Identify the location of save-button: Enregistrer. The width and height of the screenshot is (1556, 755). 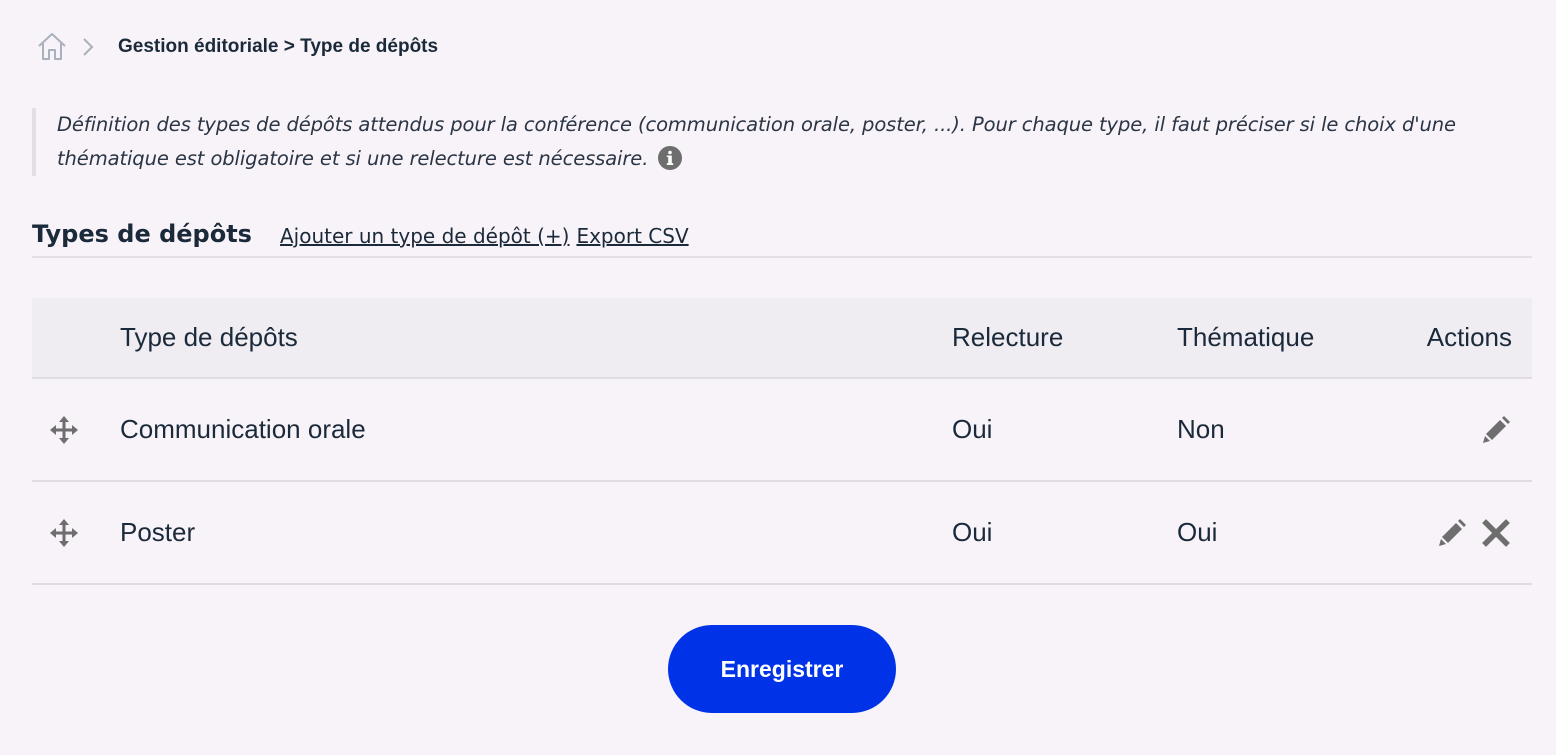
(782, 669).